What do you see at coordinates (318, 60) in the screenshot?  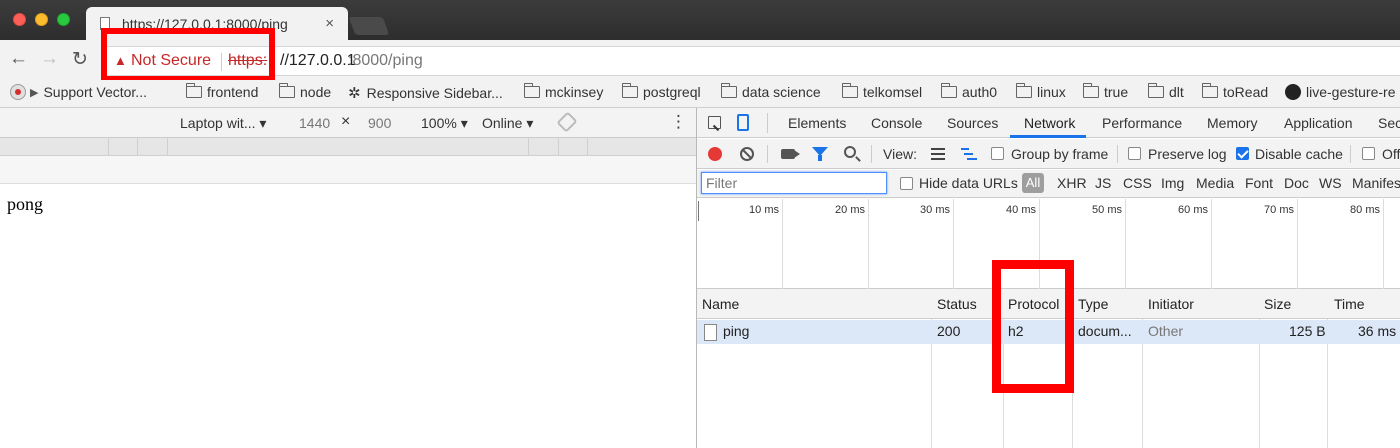 I see `url-host: //127.0.0.1` at bounding box center [318, 60].